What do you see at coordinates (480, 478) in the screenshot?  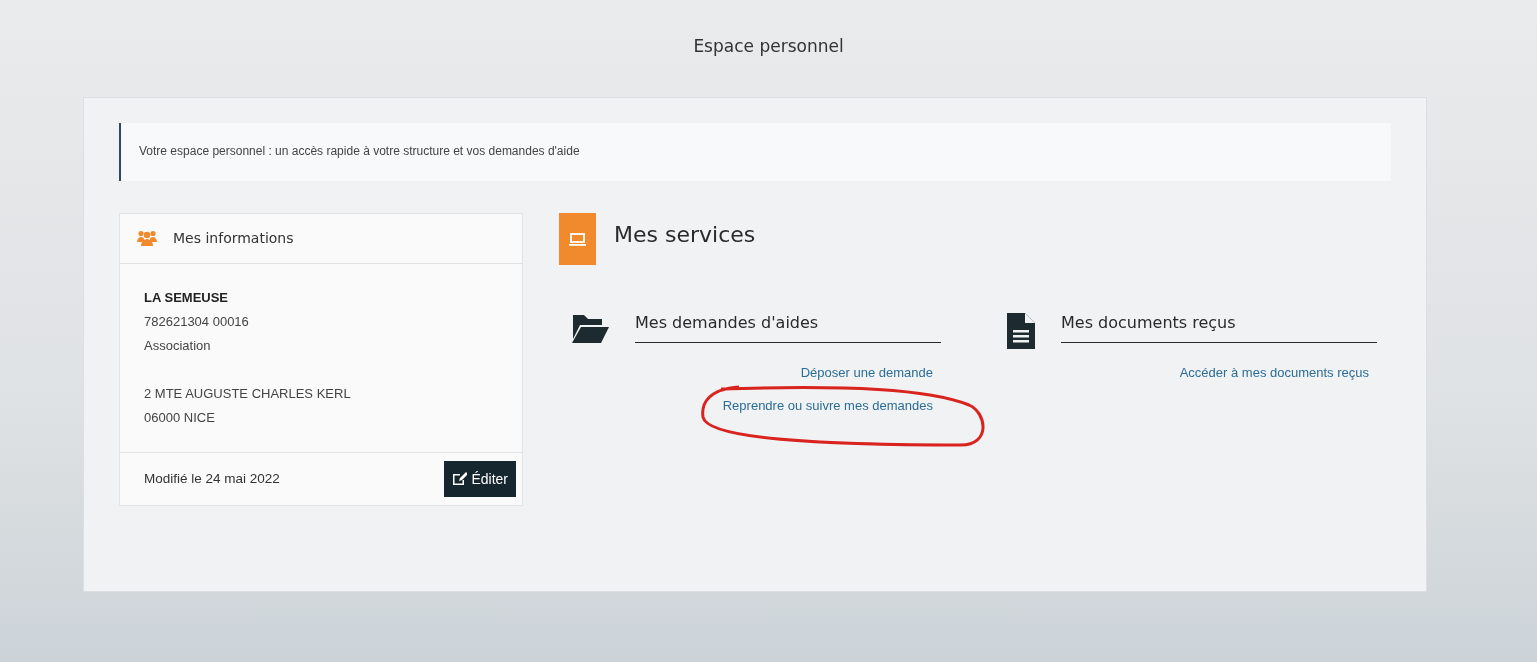 I see `edit-button: Éditer` at bounding box center [480, 478].